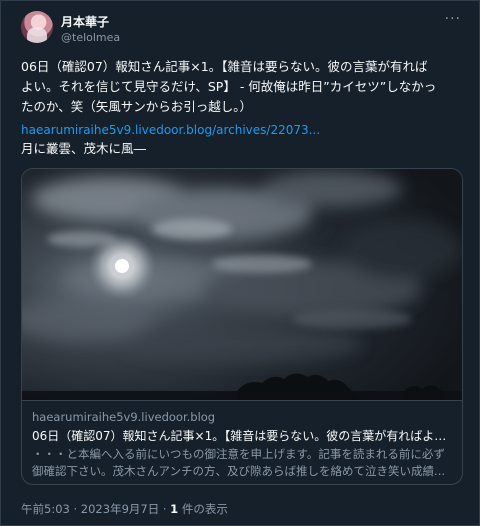  Describe the element at coordinates (245, 31) in the screenshot. I see `tweet-header: 月本華子 @telolmea ···` at that location.